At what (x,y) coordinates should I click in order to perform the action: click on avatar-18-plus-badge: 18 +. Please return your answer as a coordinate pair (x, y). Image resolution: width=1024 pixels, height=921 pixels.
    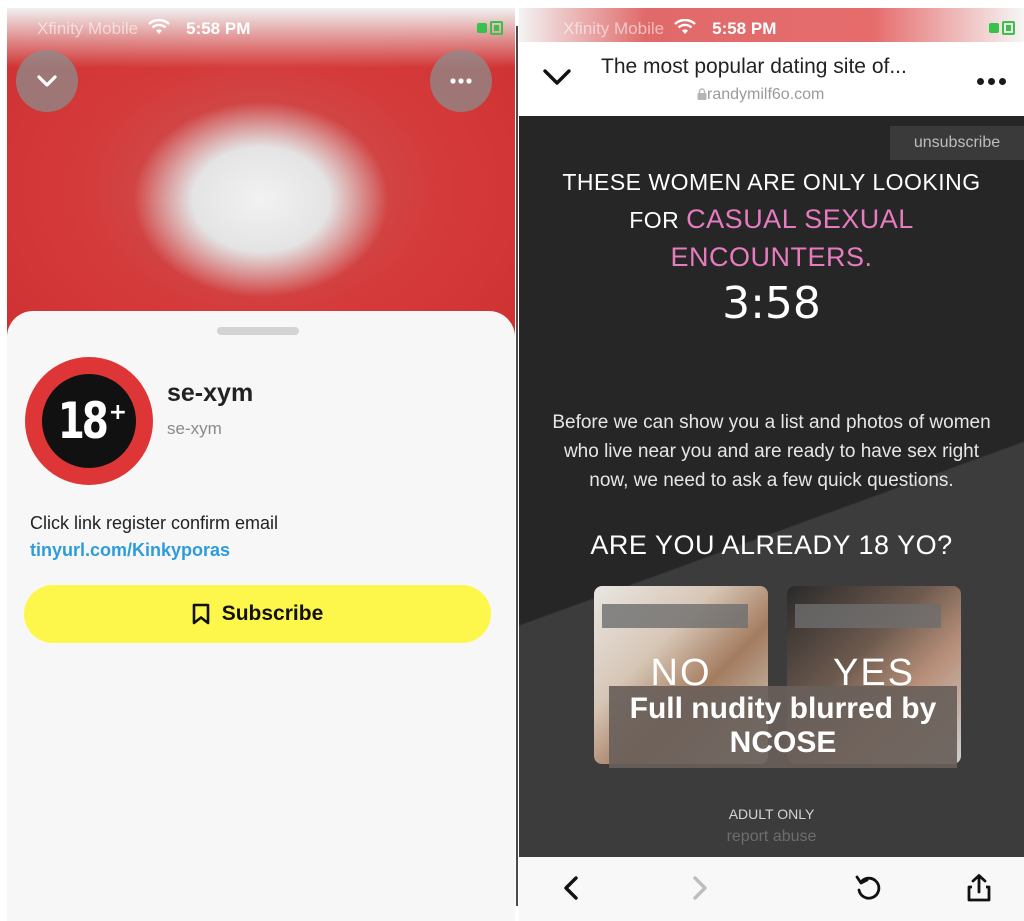
    Looking at the image, I should click on (89, 421).